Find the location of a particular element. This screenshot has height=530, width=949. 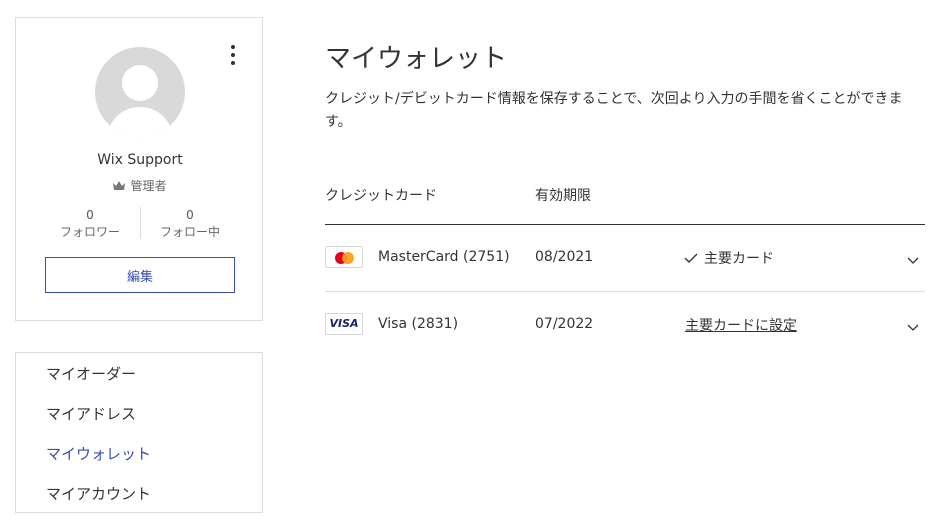

nav-item-my-account: マイアカウント is located at coordinates (98, 493).